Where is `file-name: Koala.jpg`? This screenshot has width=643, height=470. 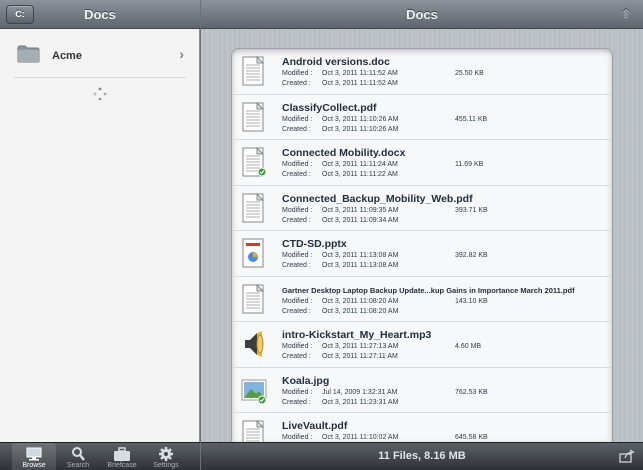
file-name: Koala.jpg is located at coordinates (306, 380).